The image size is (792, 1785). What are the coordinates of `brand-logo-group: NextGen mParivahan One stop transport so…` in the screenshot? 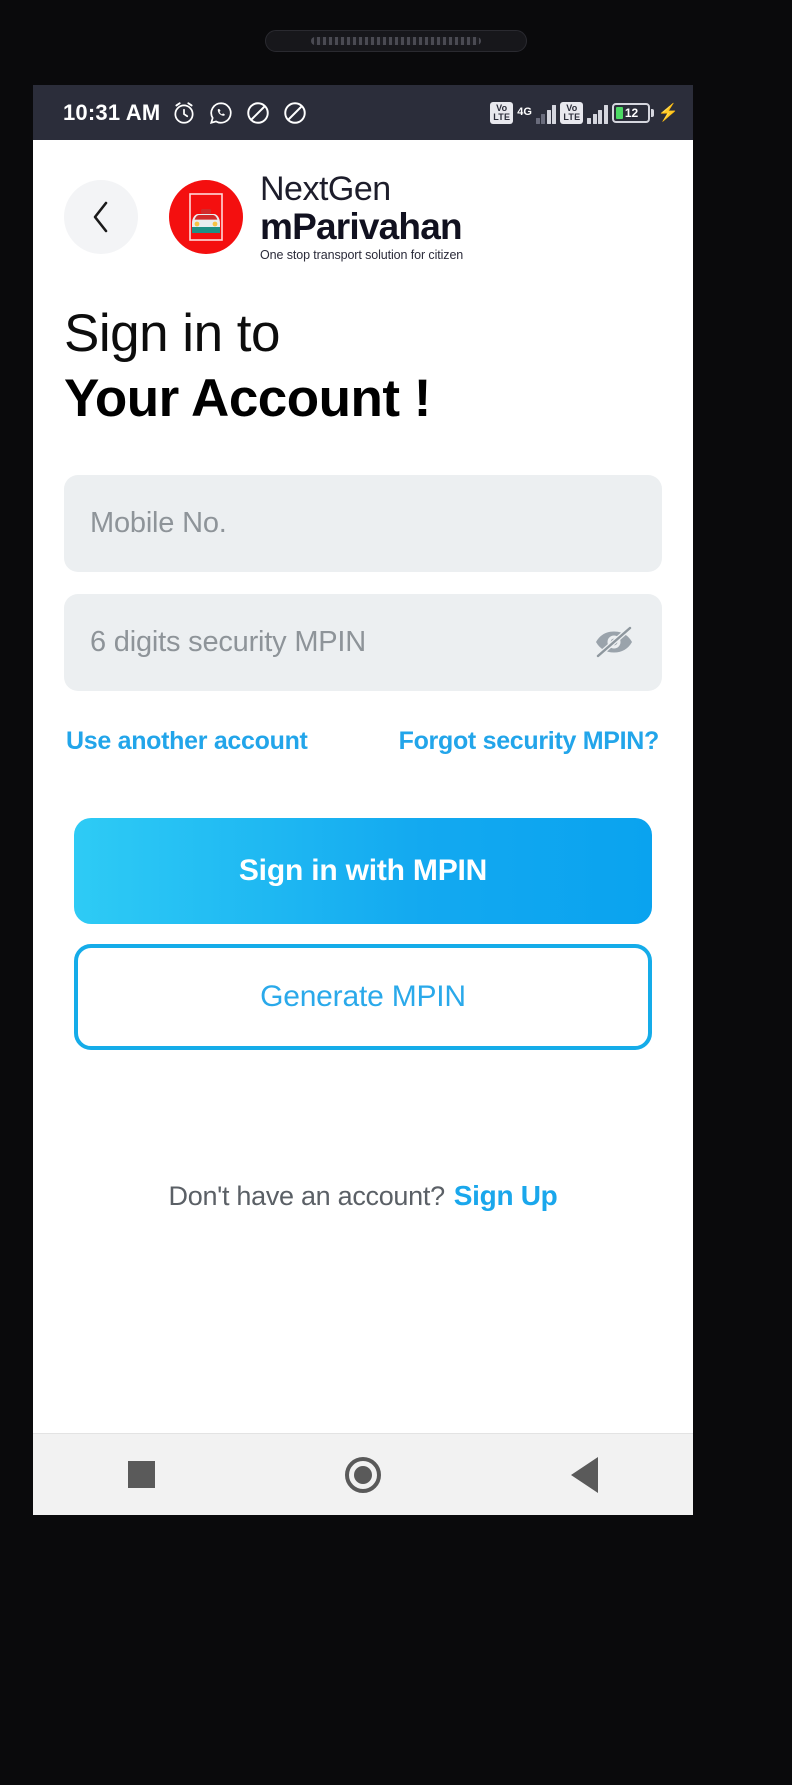 It's located at (316, 217).